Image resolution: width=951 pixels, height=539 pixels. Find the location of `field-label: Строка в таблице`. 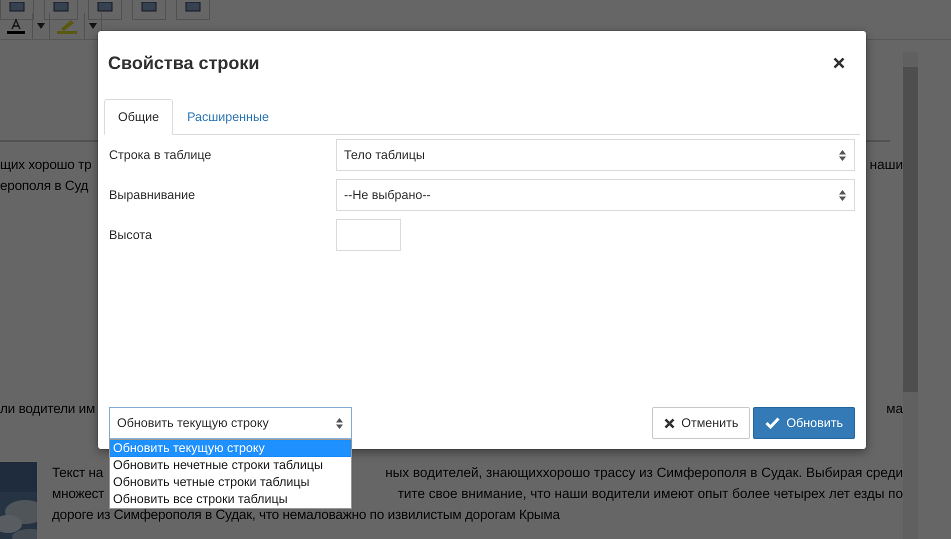

field-label: Строка в таблице is located at coordinates (160, 155).